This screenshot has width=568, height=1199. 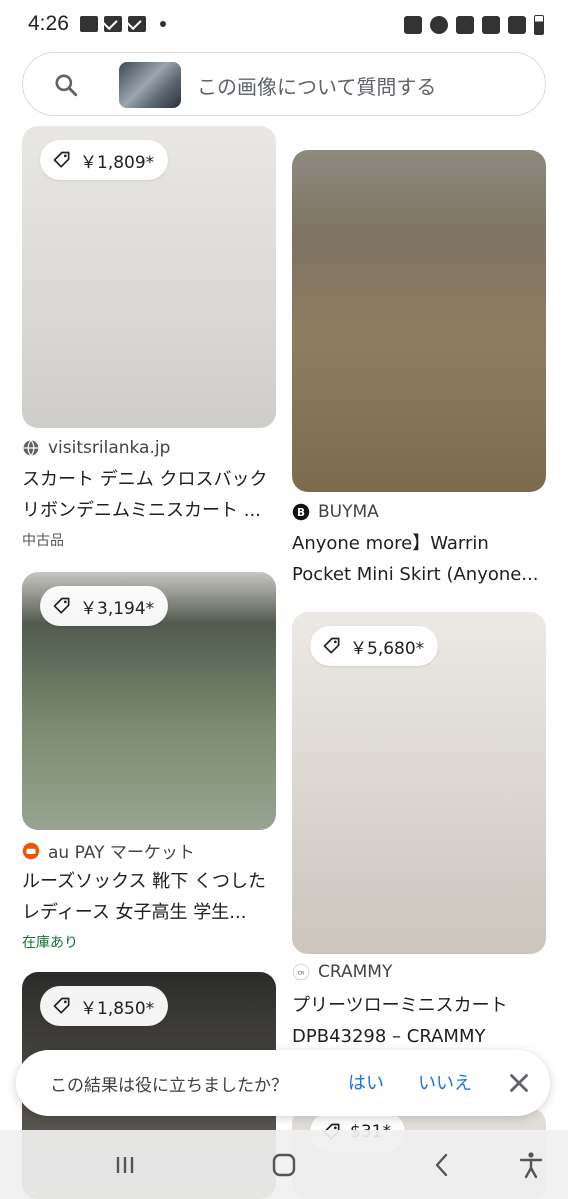 What do you see at coordinates (355, 972) in the screenshot?
I see `source-name: CRAMMY` at bounding box center [355, 972].